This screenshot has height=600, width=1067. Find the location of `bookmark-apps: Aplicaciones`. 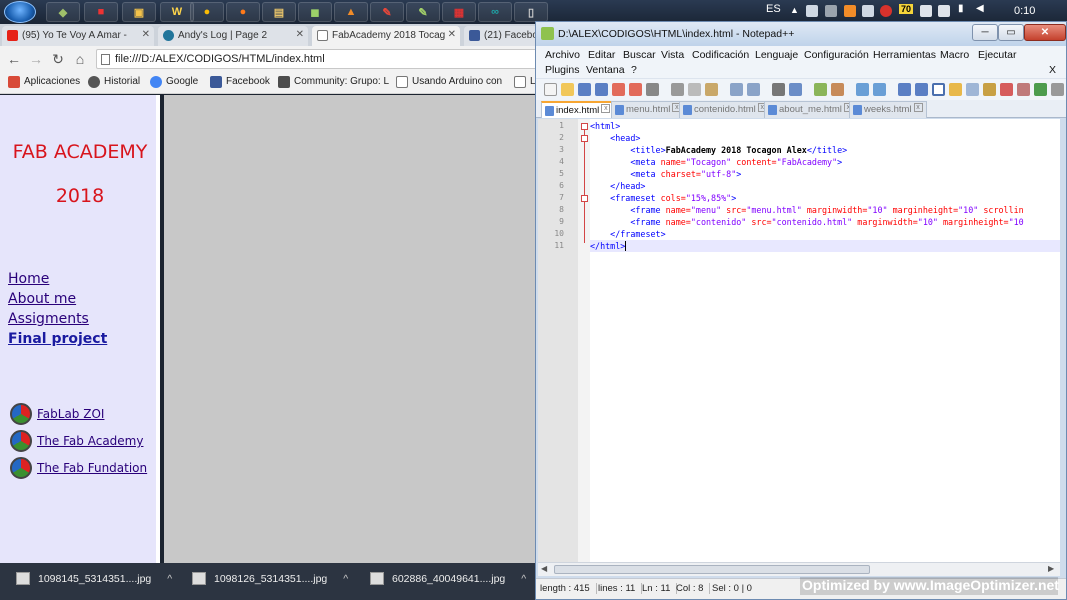

bookmark-apps: Aplicaciones is located at coordinates (44, 82).